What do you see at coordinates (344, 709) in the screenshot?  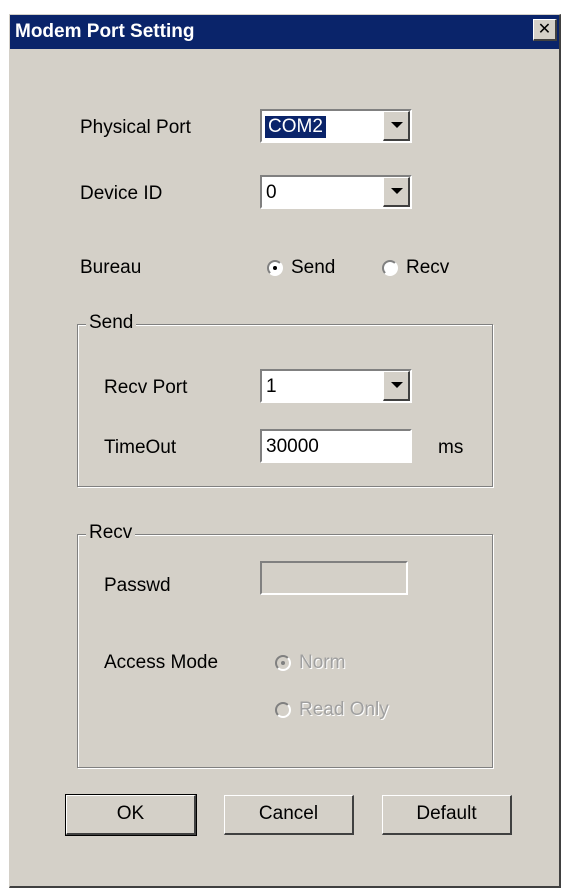 I see `access-mode-readonly-label: Read Only` at bounding box center [344, 709].